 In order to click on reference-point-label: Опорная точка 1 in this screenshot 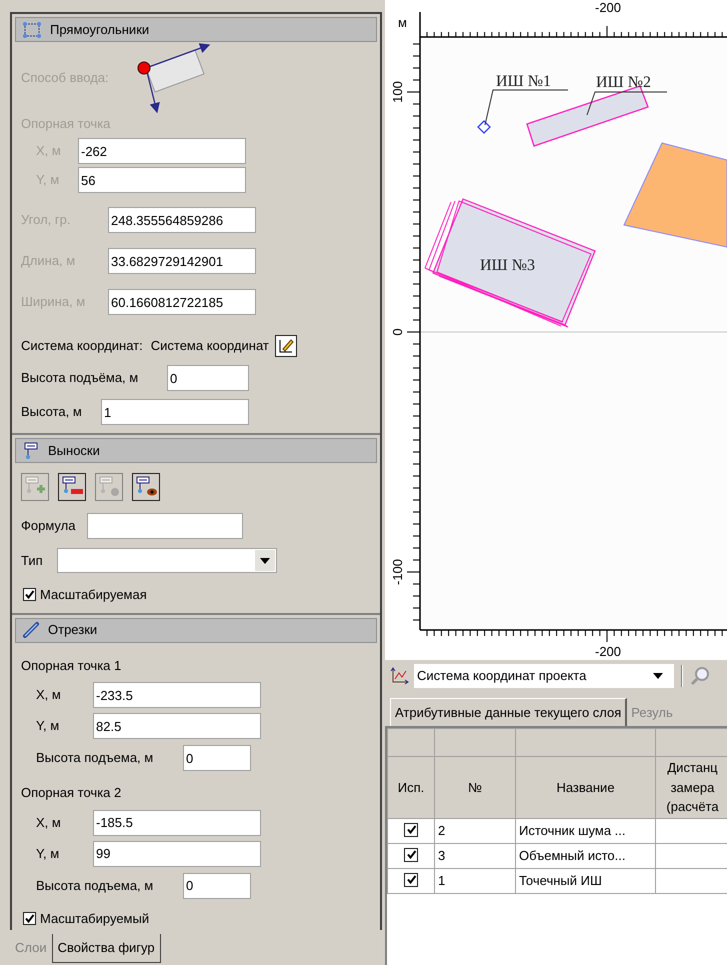, I will do `click(71, 665)`.